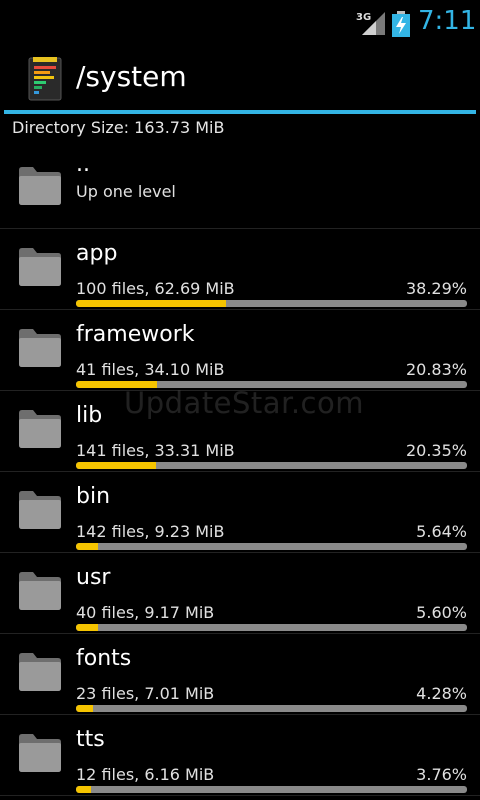  I want to click on network-type-label: 3G, so click(364, 17).